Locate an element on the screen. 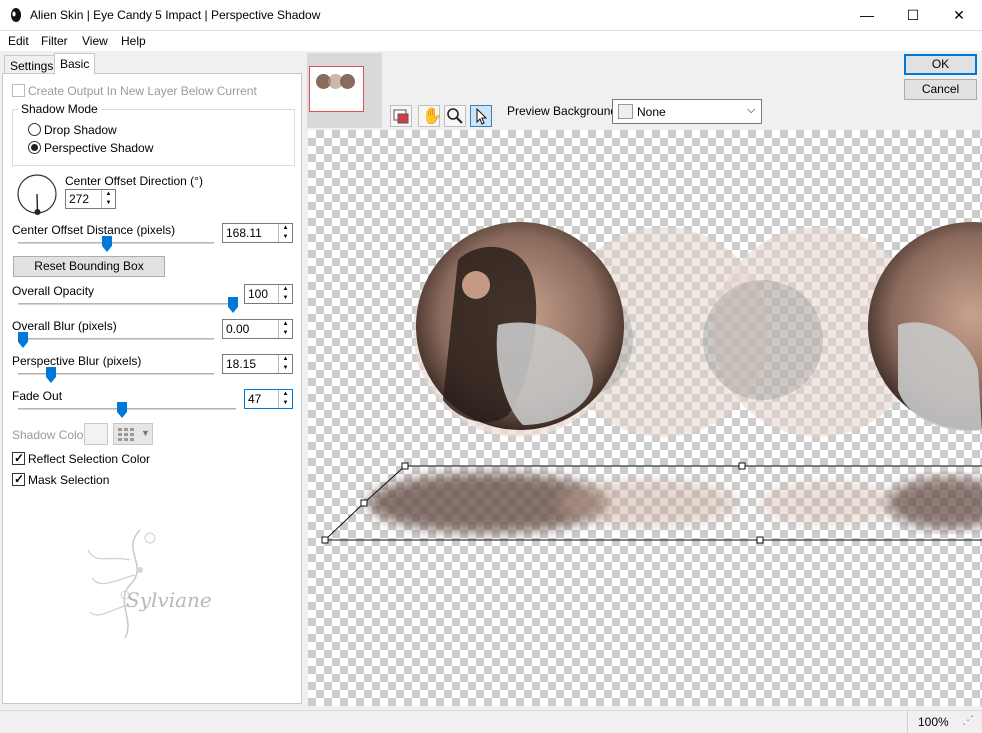 The image size is (982, 733). shadow-color-label: Shadow Color is located at coordinates (50, 435).